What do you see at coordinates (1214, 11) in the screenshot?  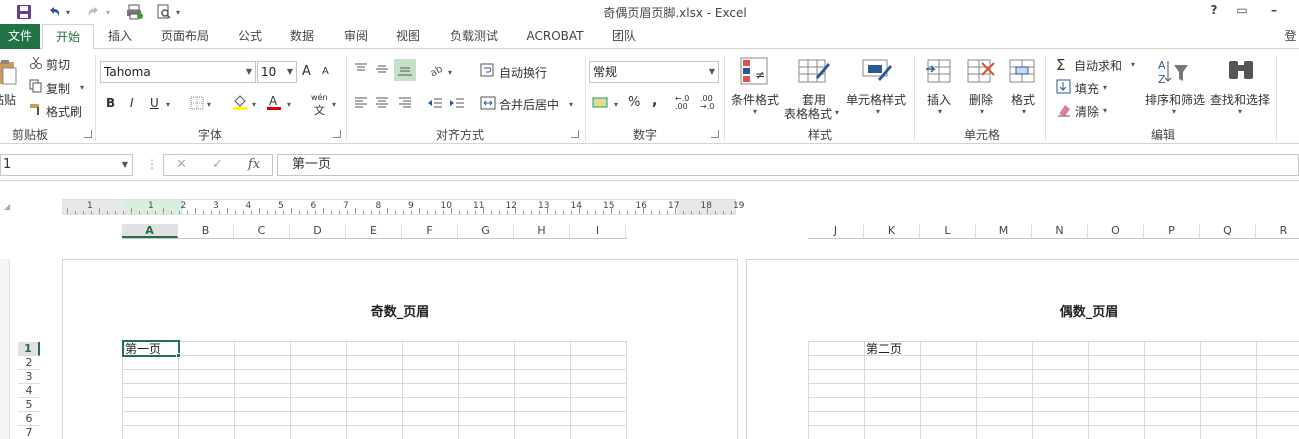 I see `help-button: ?` at bounding box center [1214, 11].